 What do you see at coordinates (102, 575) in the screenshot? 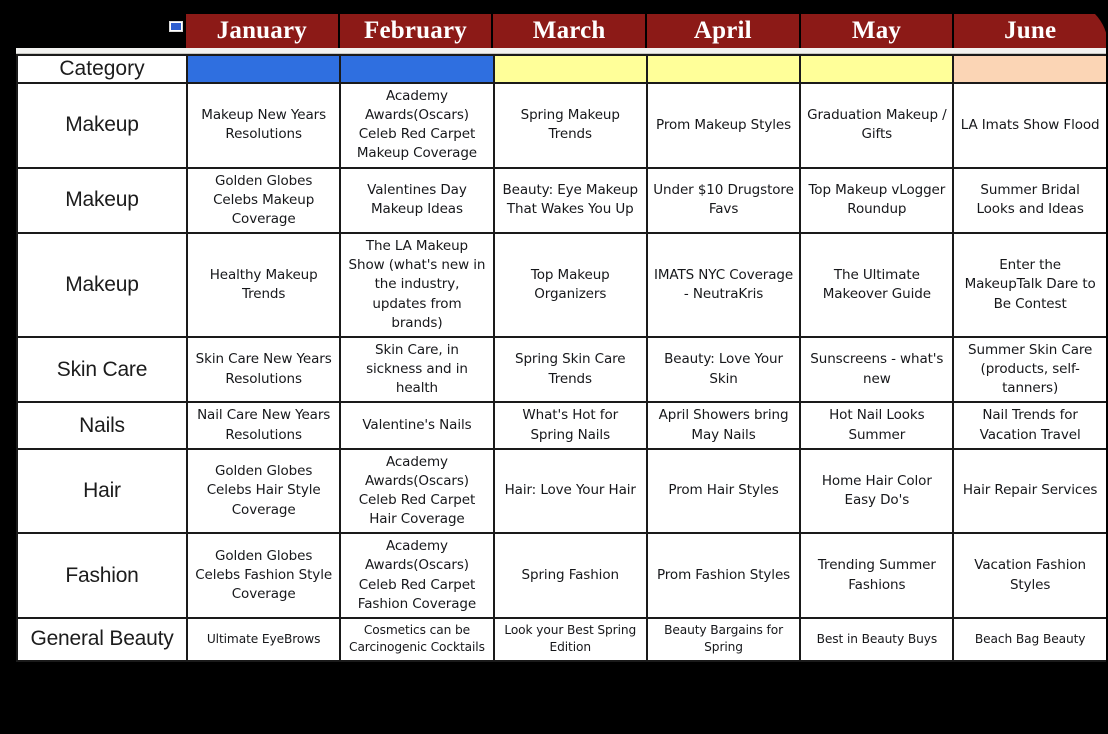
I see `category-cell: Fashion` at bounding box center [102, 575].